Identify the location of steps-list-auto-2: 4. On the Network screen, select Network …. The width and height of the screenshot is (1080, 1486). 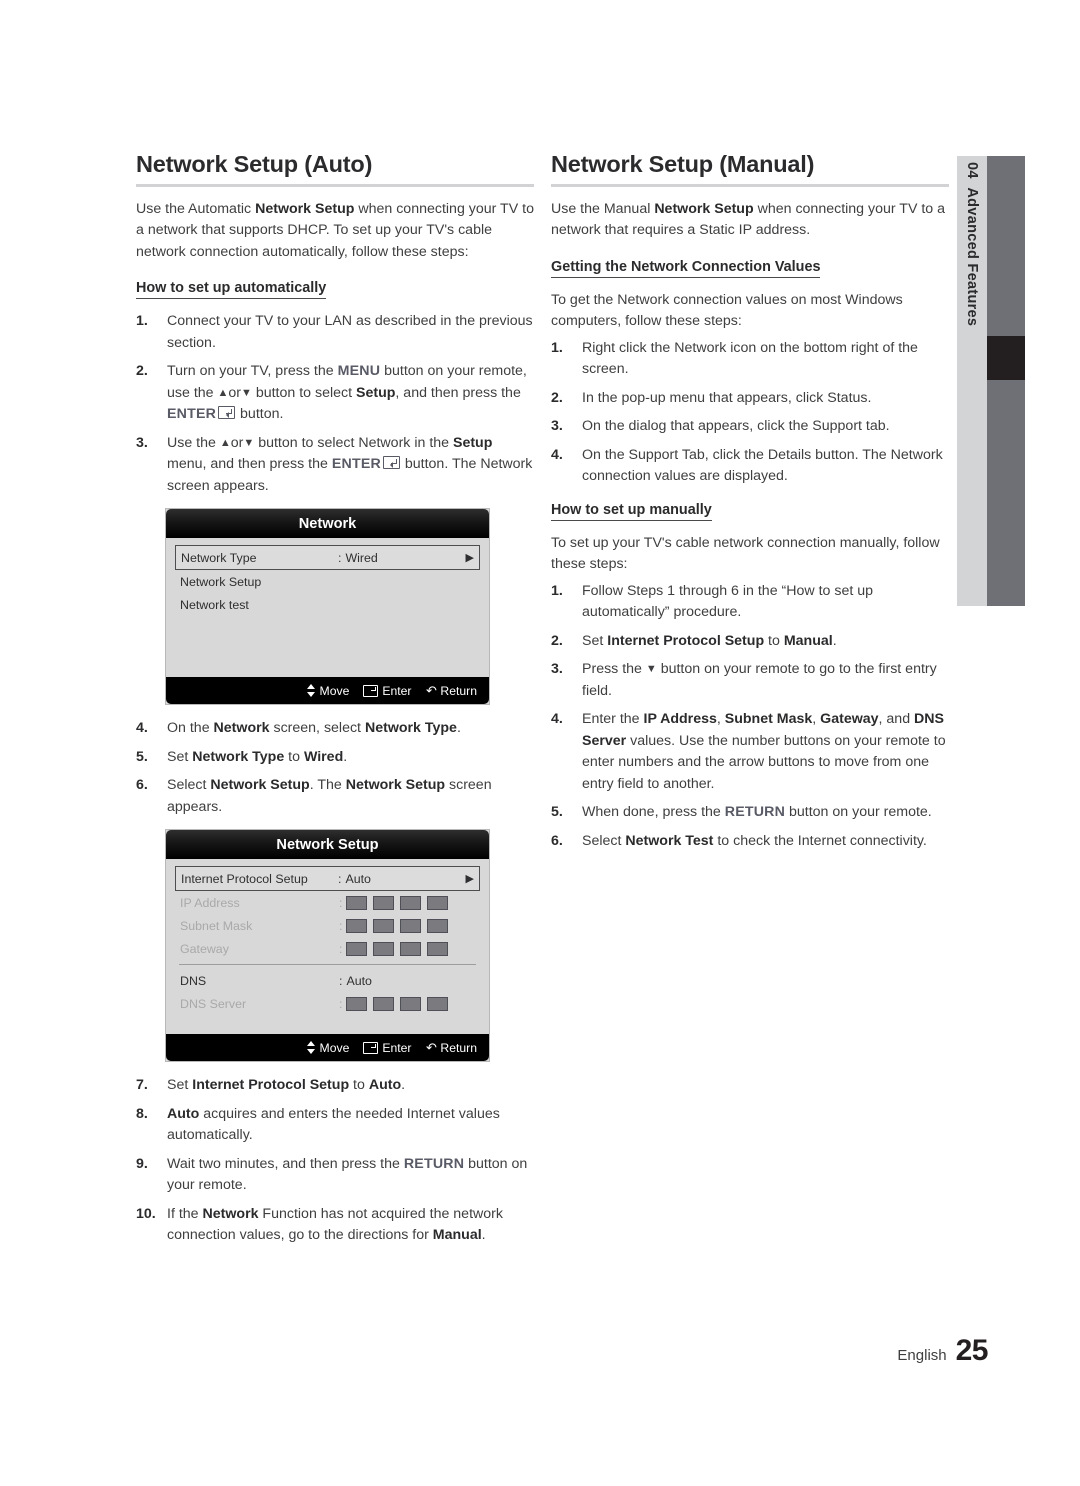
(335, 768).